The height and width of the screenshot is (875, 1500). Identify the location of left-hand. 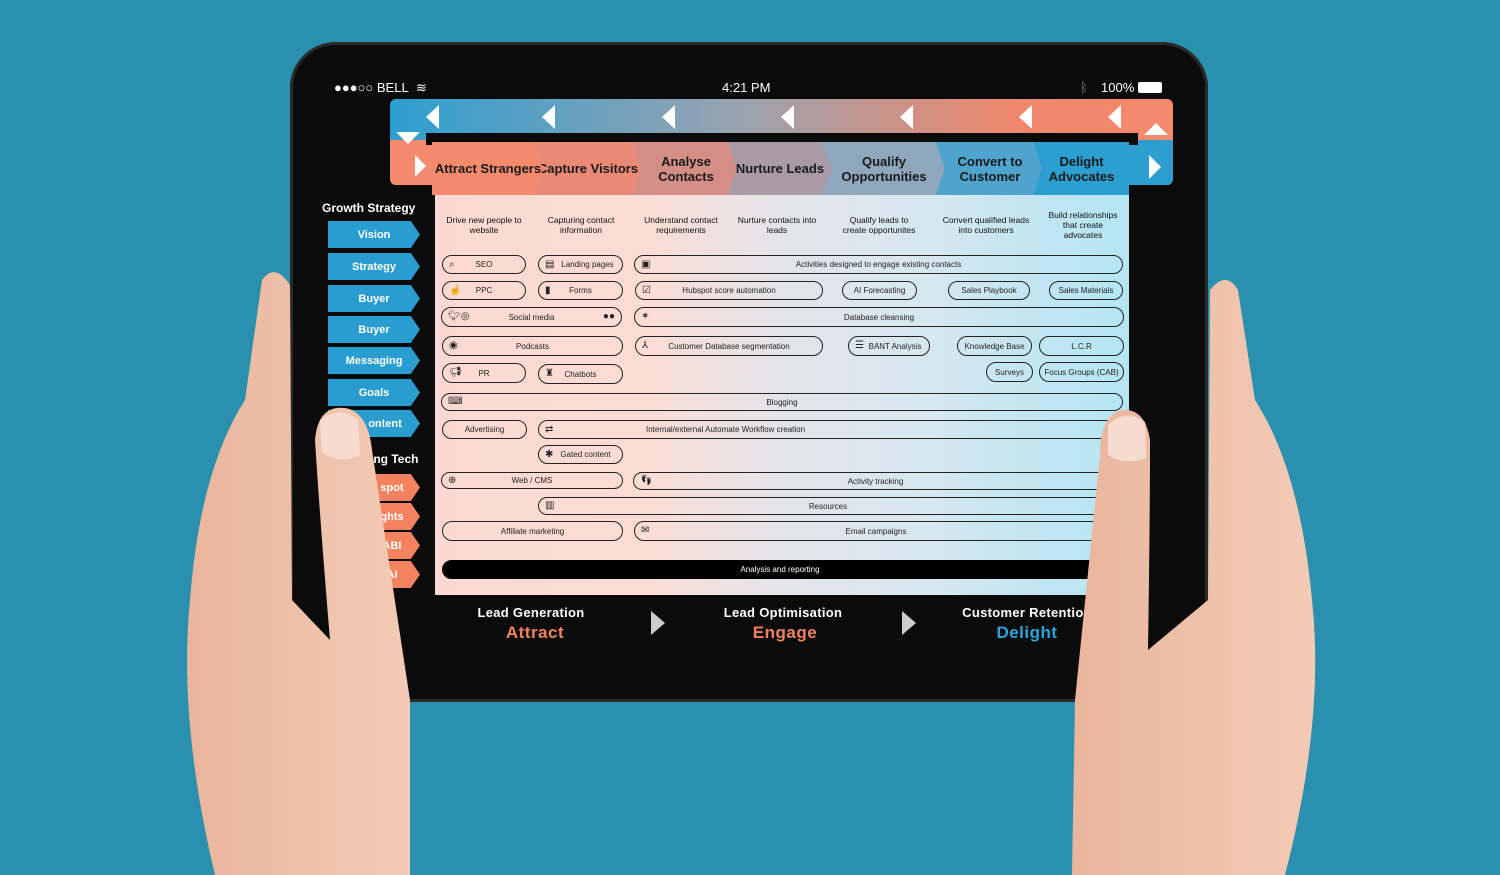
(298, 573).